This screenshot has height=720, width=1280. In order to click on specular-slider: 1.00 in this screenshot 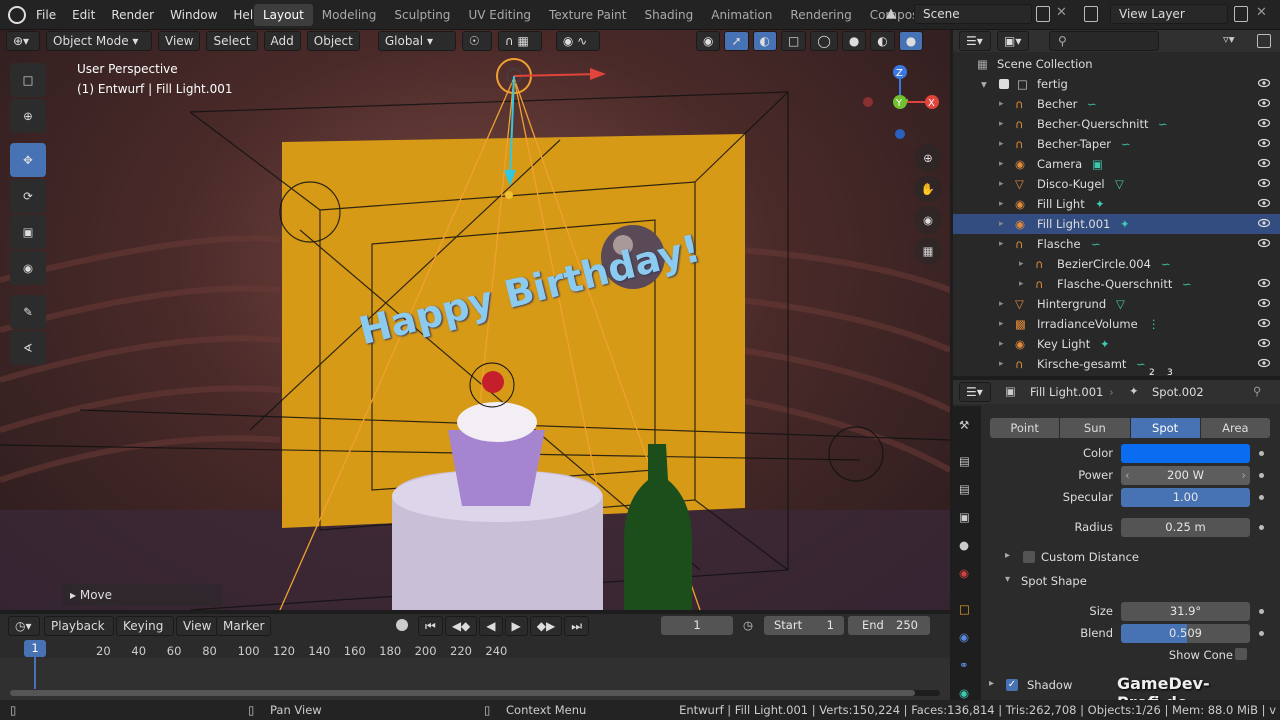, I will do `click(1185, 497)`.